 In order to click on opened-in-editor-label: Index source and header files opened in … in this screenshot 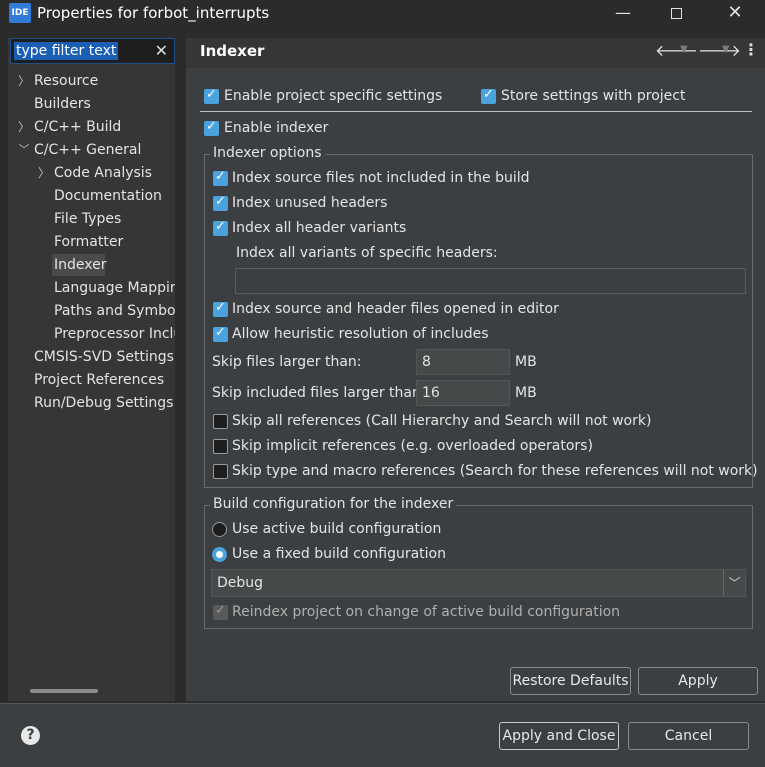, I will do `click(395, 309)`.